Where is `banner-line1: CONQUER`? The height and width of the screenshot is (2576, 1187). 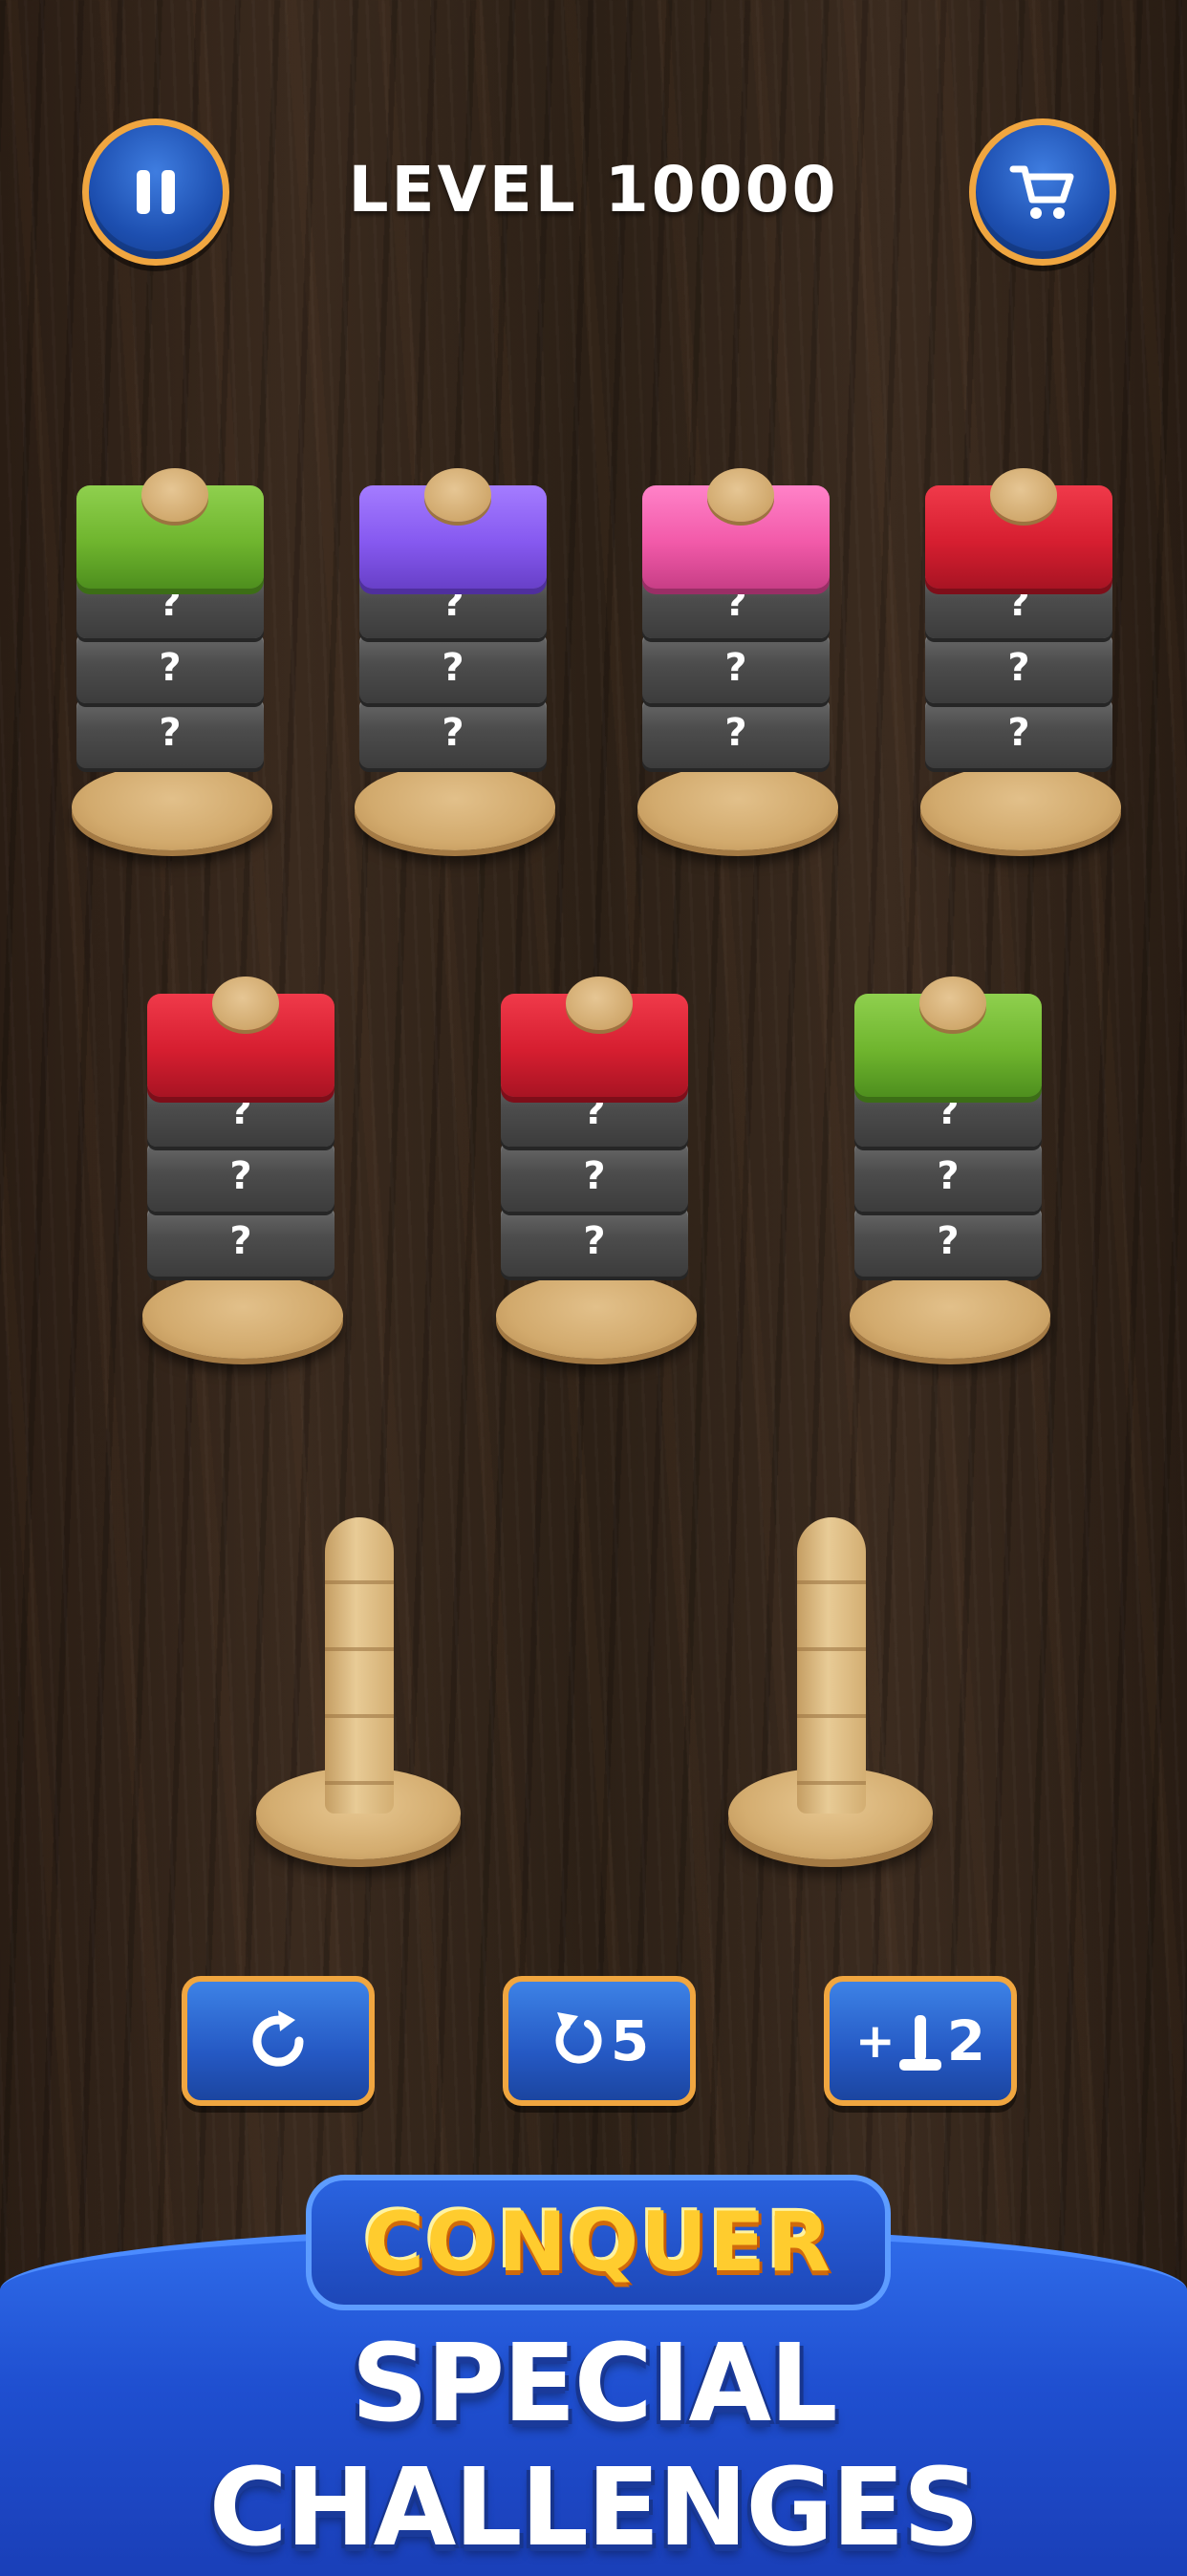 banner-line1: CONQUER is located at coordinates (598, 2242).